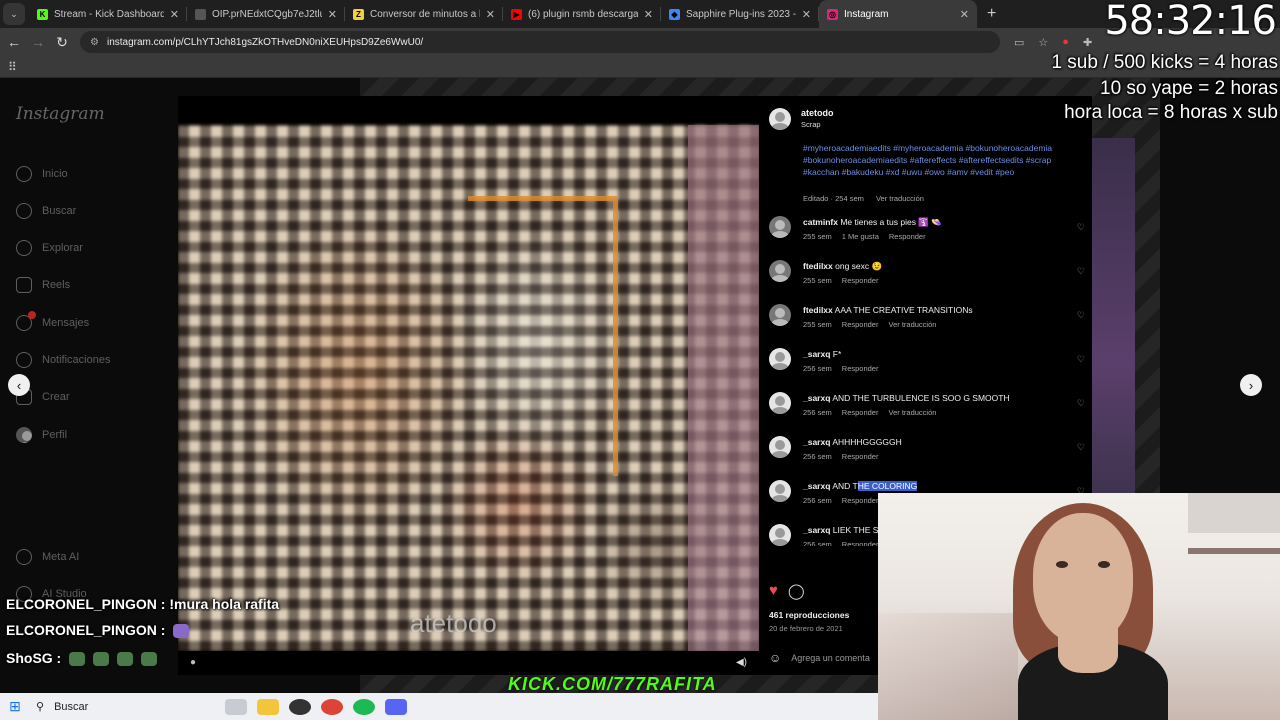  What do you see at coordinates (900, 198) in the screenshot?
I see `caption-translate-link: Ver traducción` at bounding box center [900, 198].